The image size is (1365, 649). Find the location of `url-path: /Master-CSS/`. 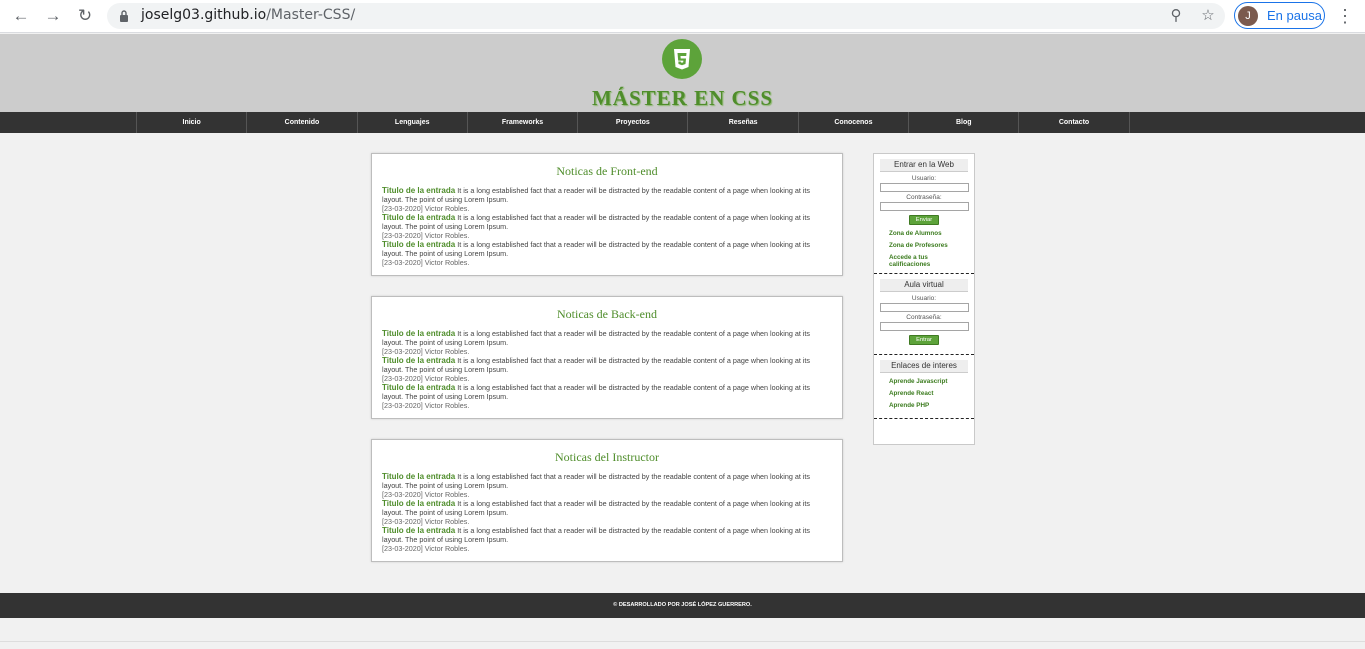

url-path: /Master-CSS/ is located at coordinates (311, 15).